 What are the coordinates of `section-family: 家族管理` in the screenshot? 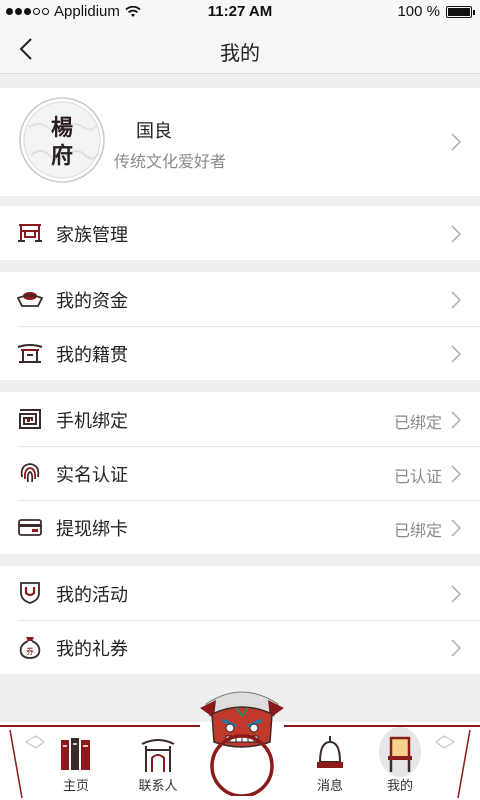 It's located at (240, 233).